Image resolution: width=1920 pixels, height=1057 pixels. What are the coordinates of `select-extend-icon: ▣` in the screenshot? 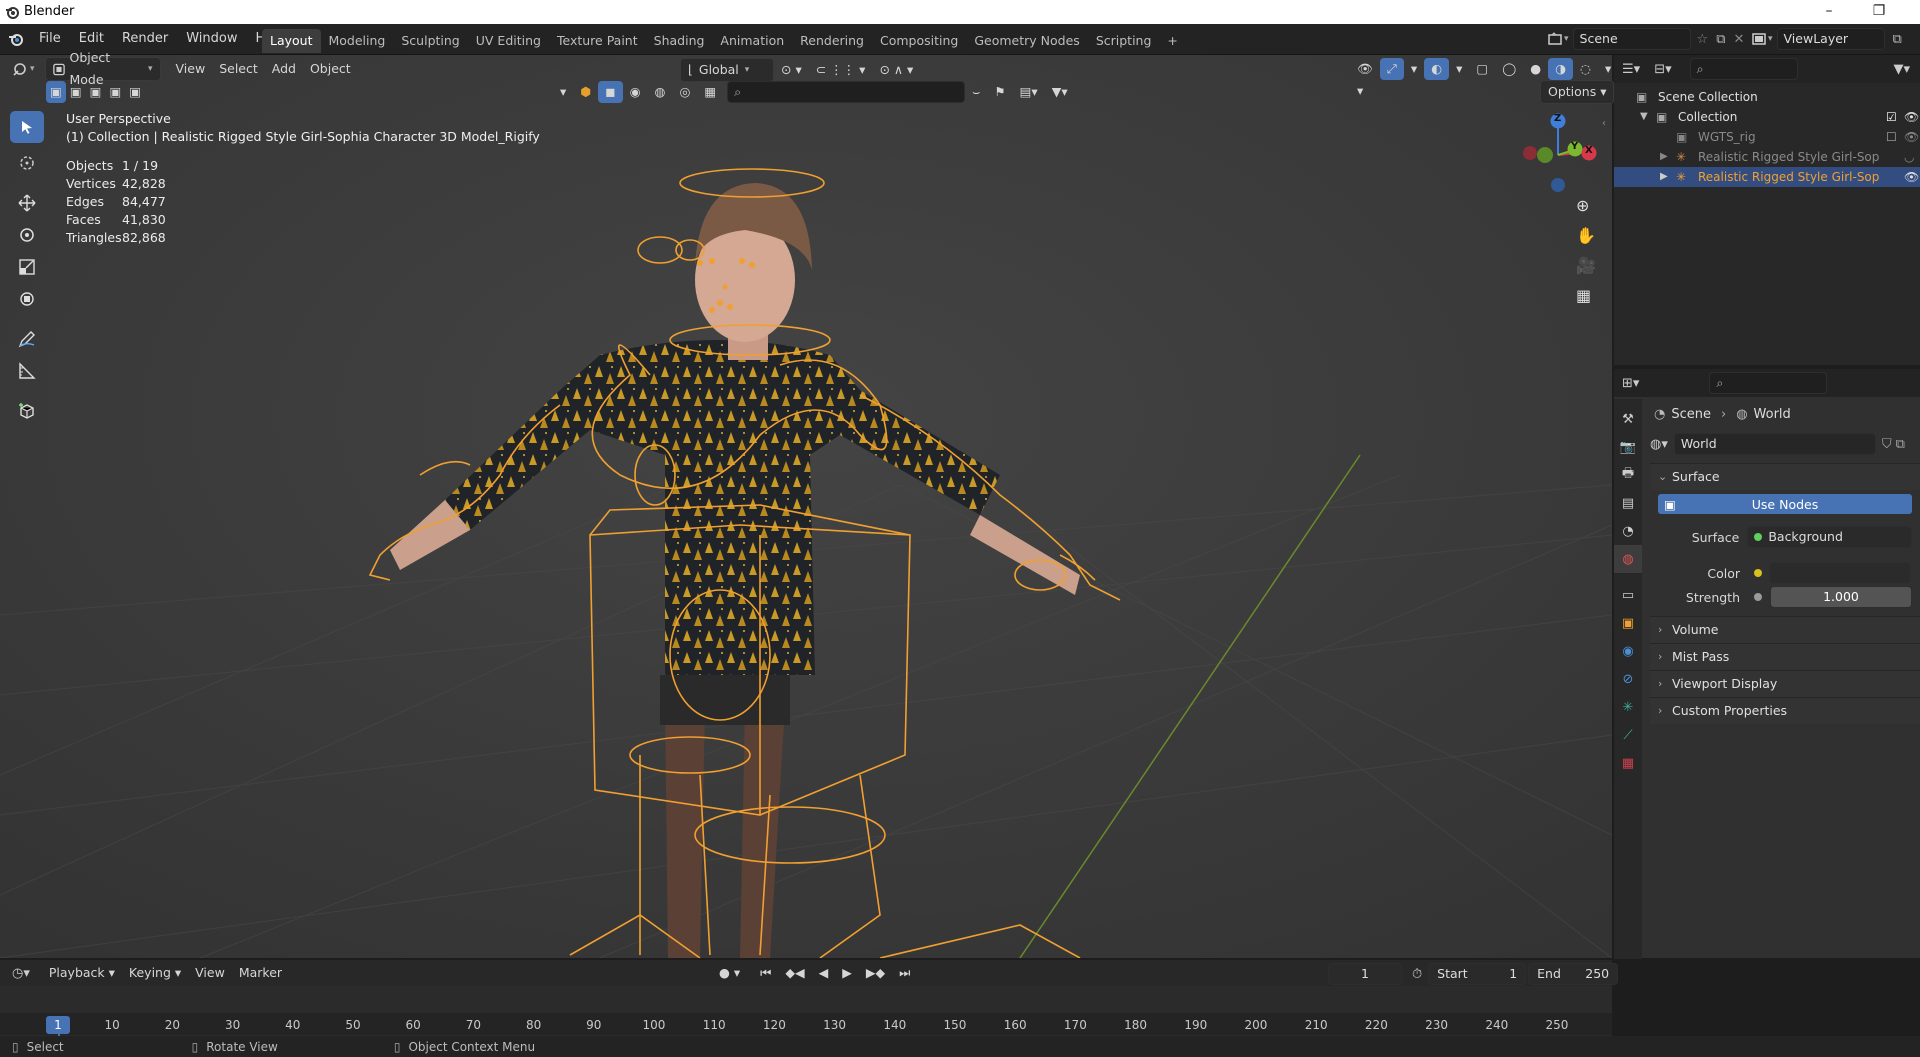 It's located at (76, 92).